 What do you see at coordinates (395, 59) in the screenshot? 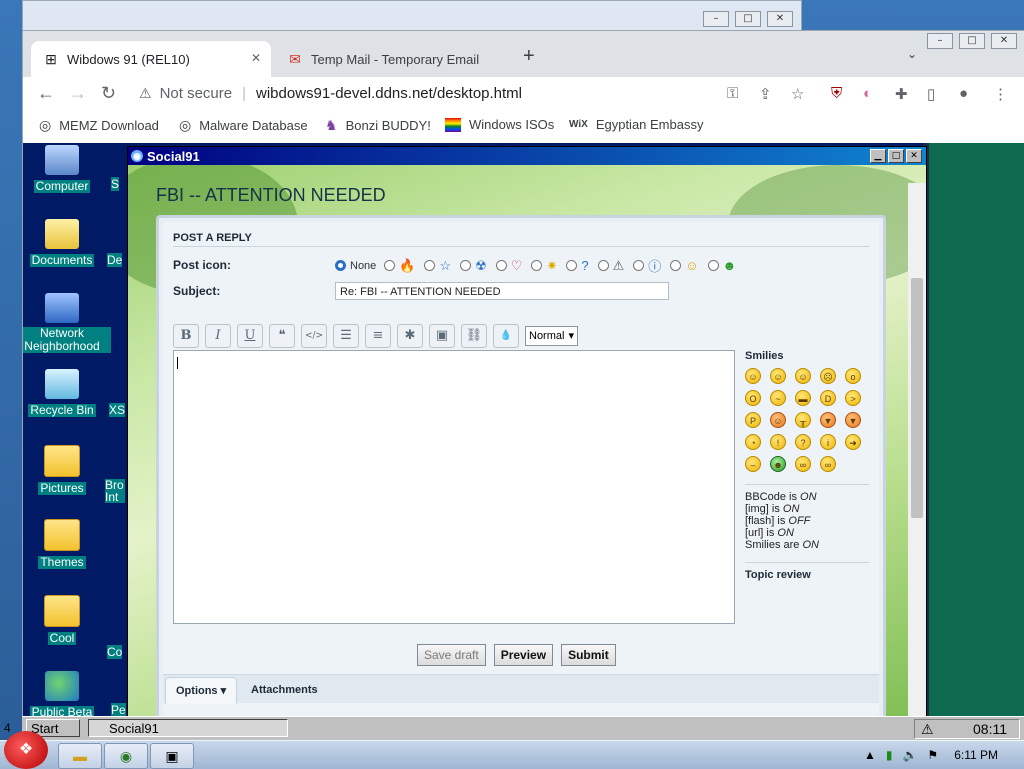
I see `tab-temp-mail: ✉ Temp Mail - Temporary Email` at bounding box center [395, 59].